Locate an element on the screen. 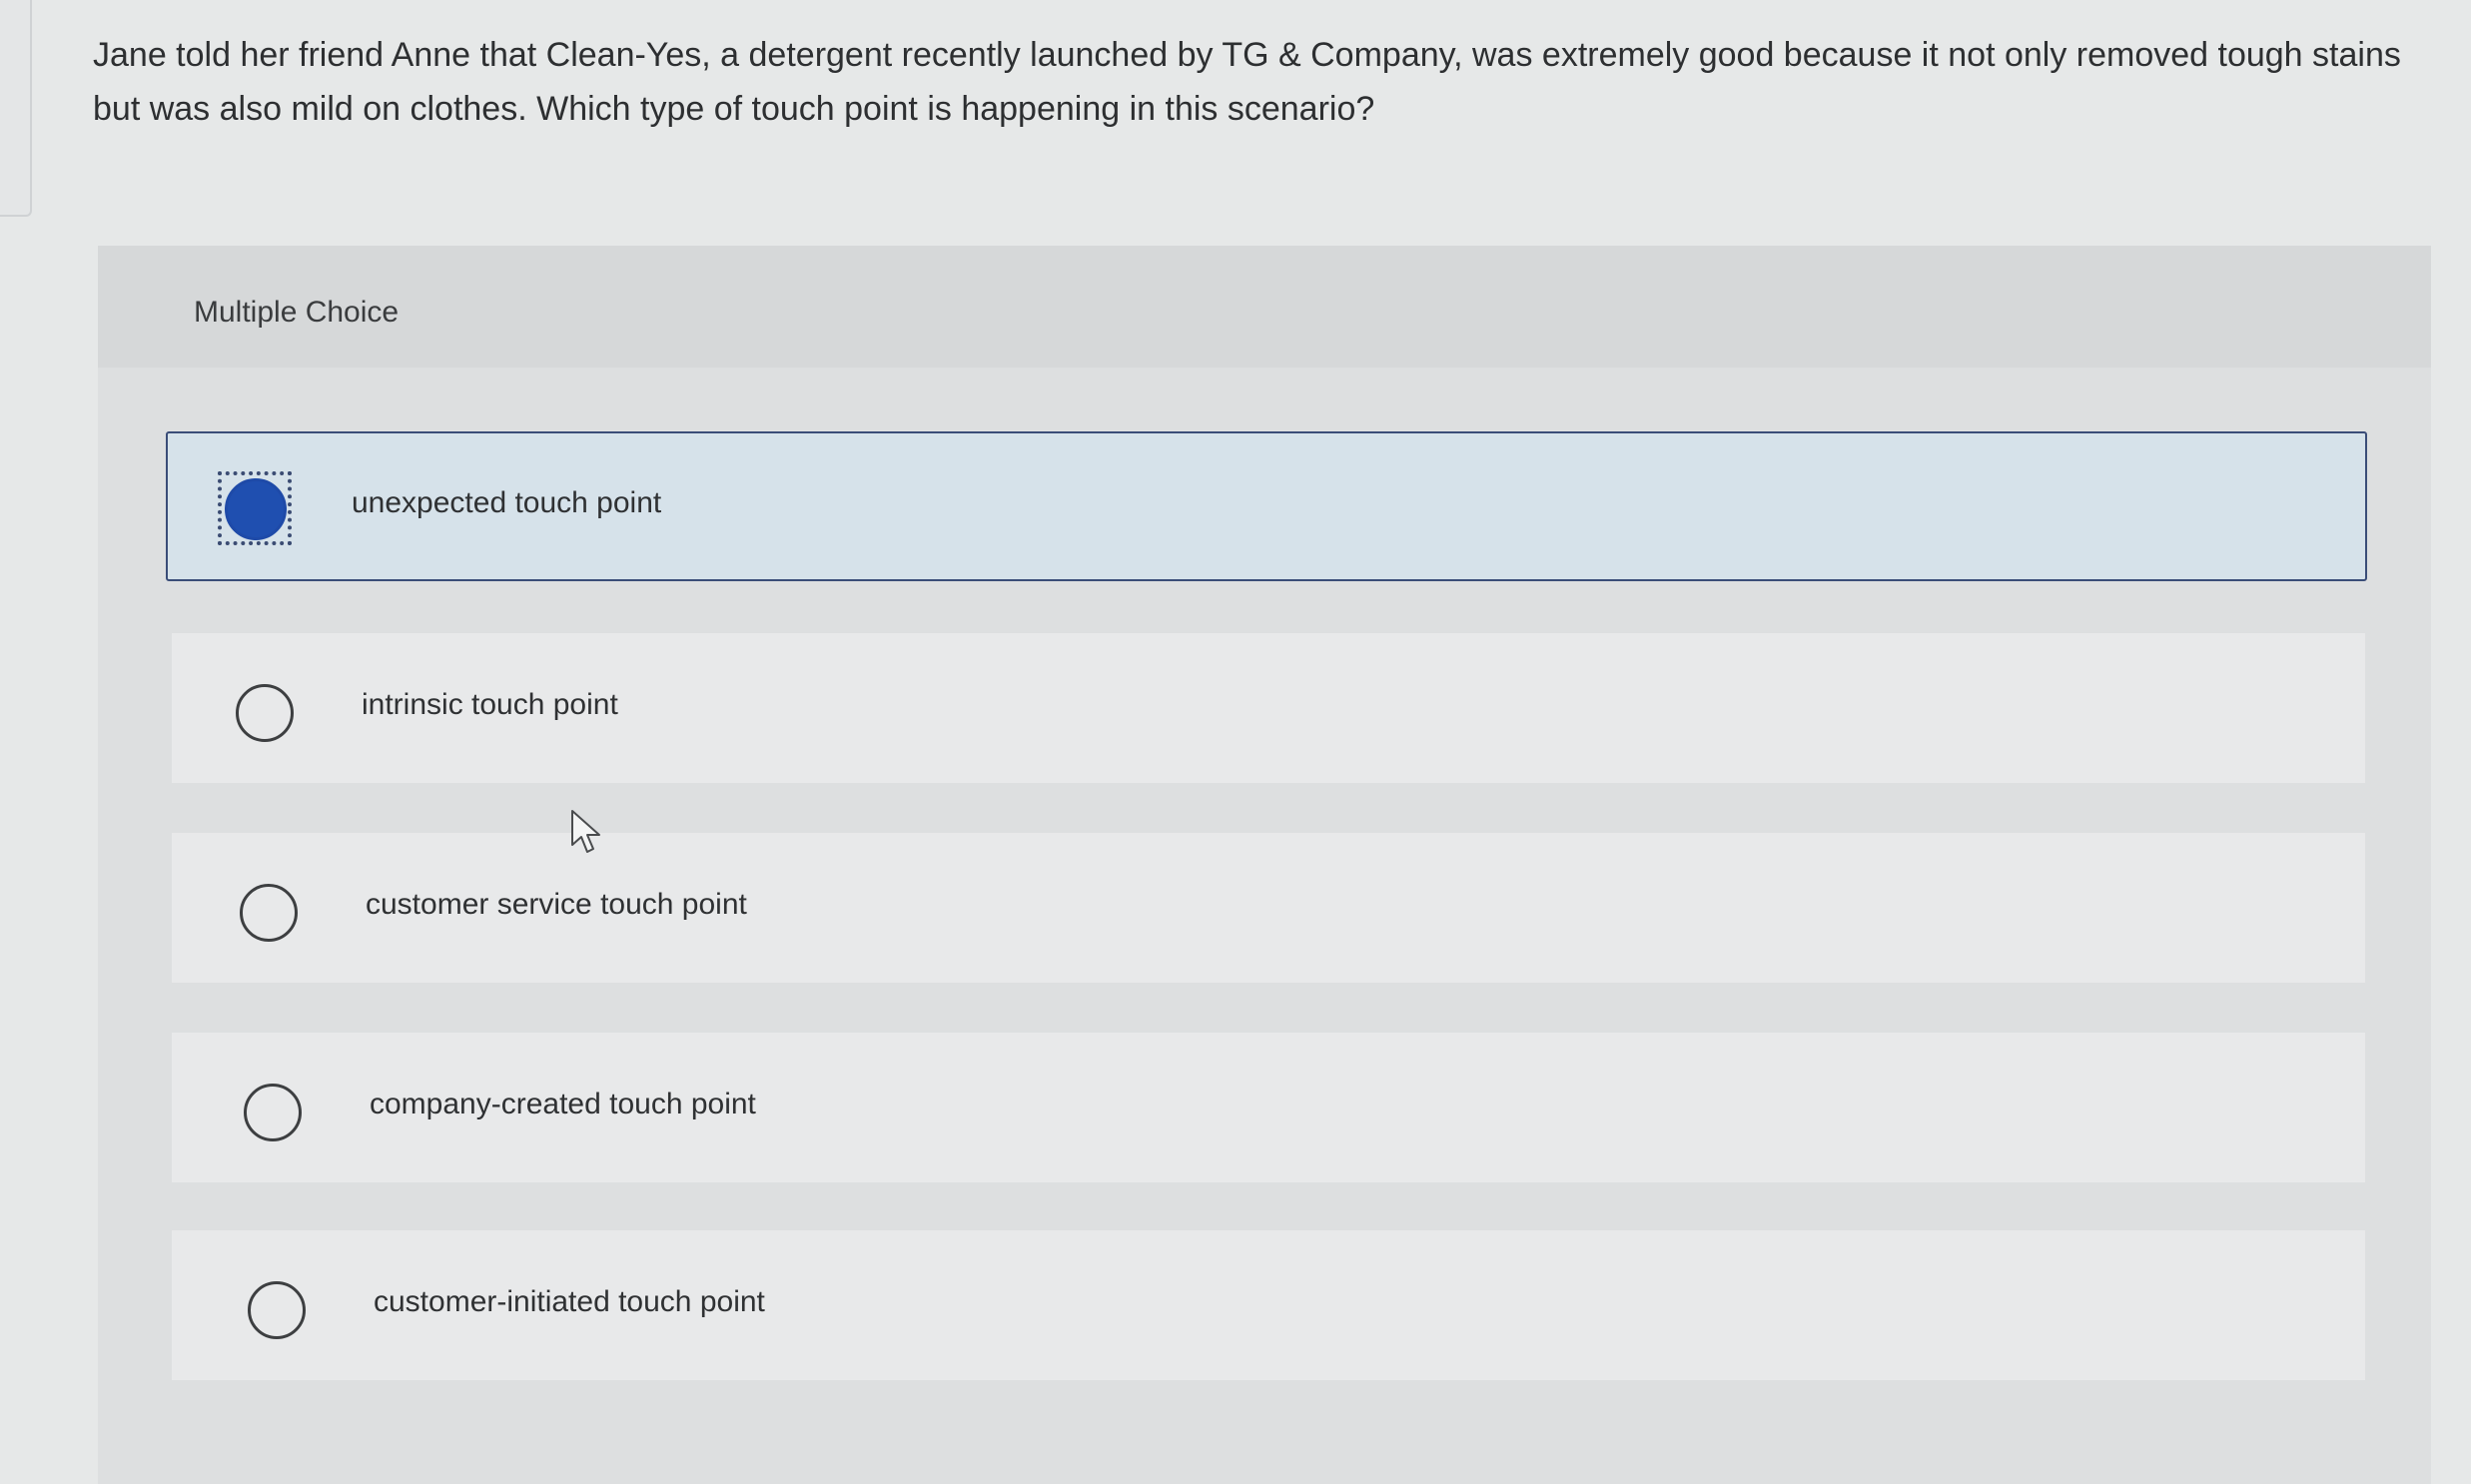  option-label: intrinsic touch point is located at coordinates (490, 705).